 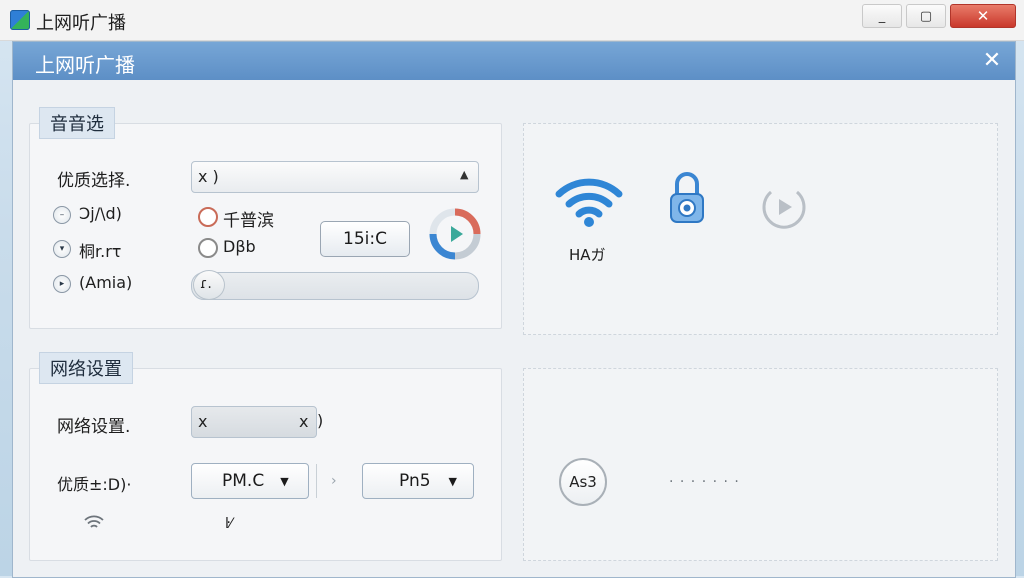 I want to click on chevron-right-icon: ›, so click(x=334, y=481).